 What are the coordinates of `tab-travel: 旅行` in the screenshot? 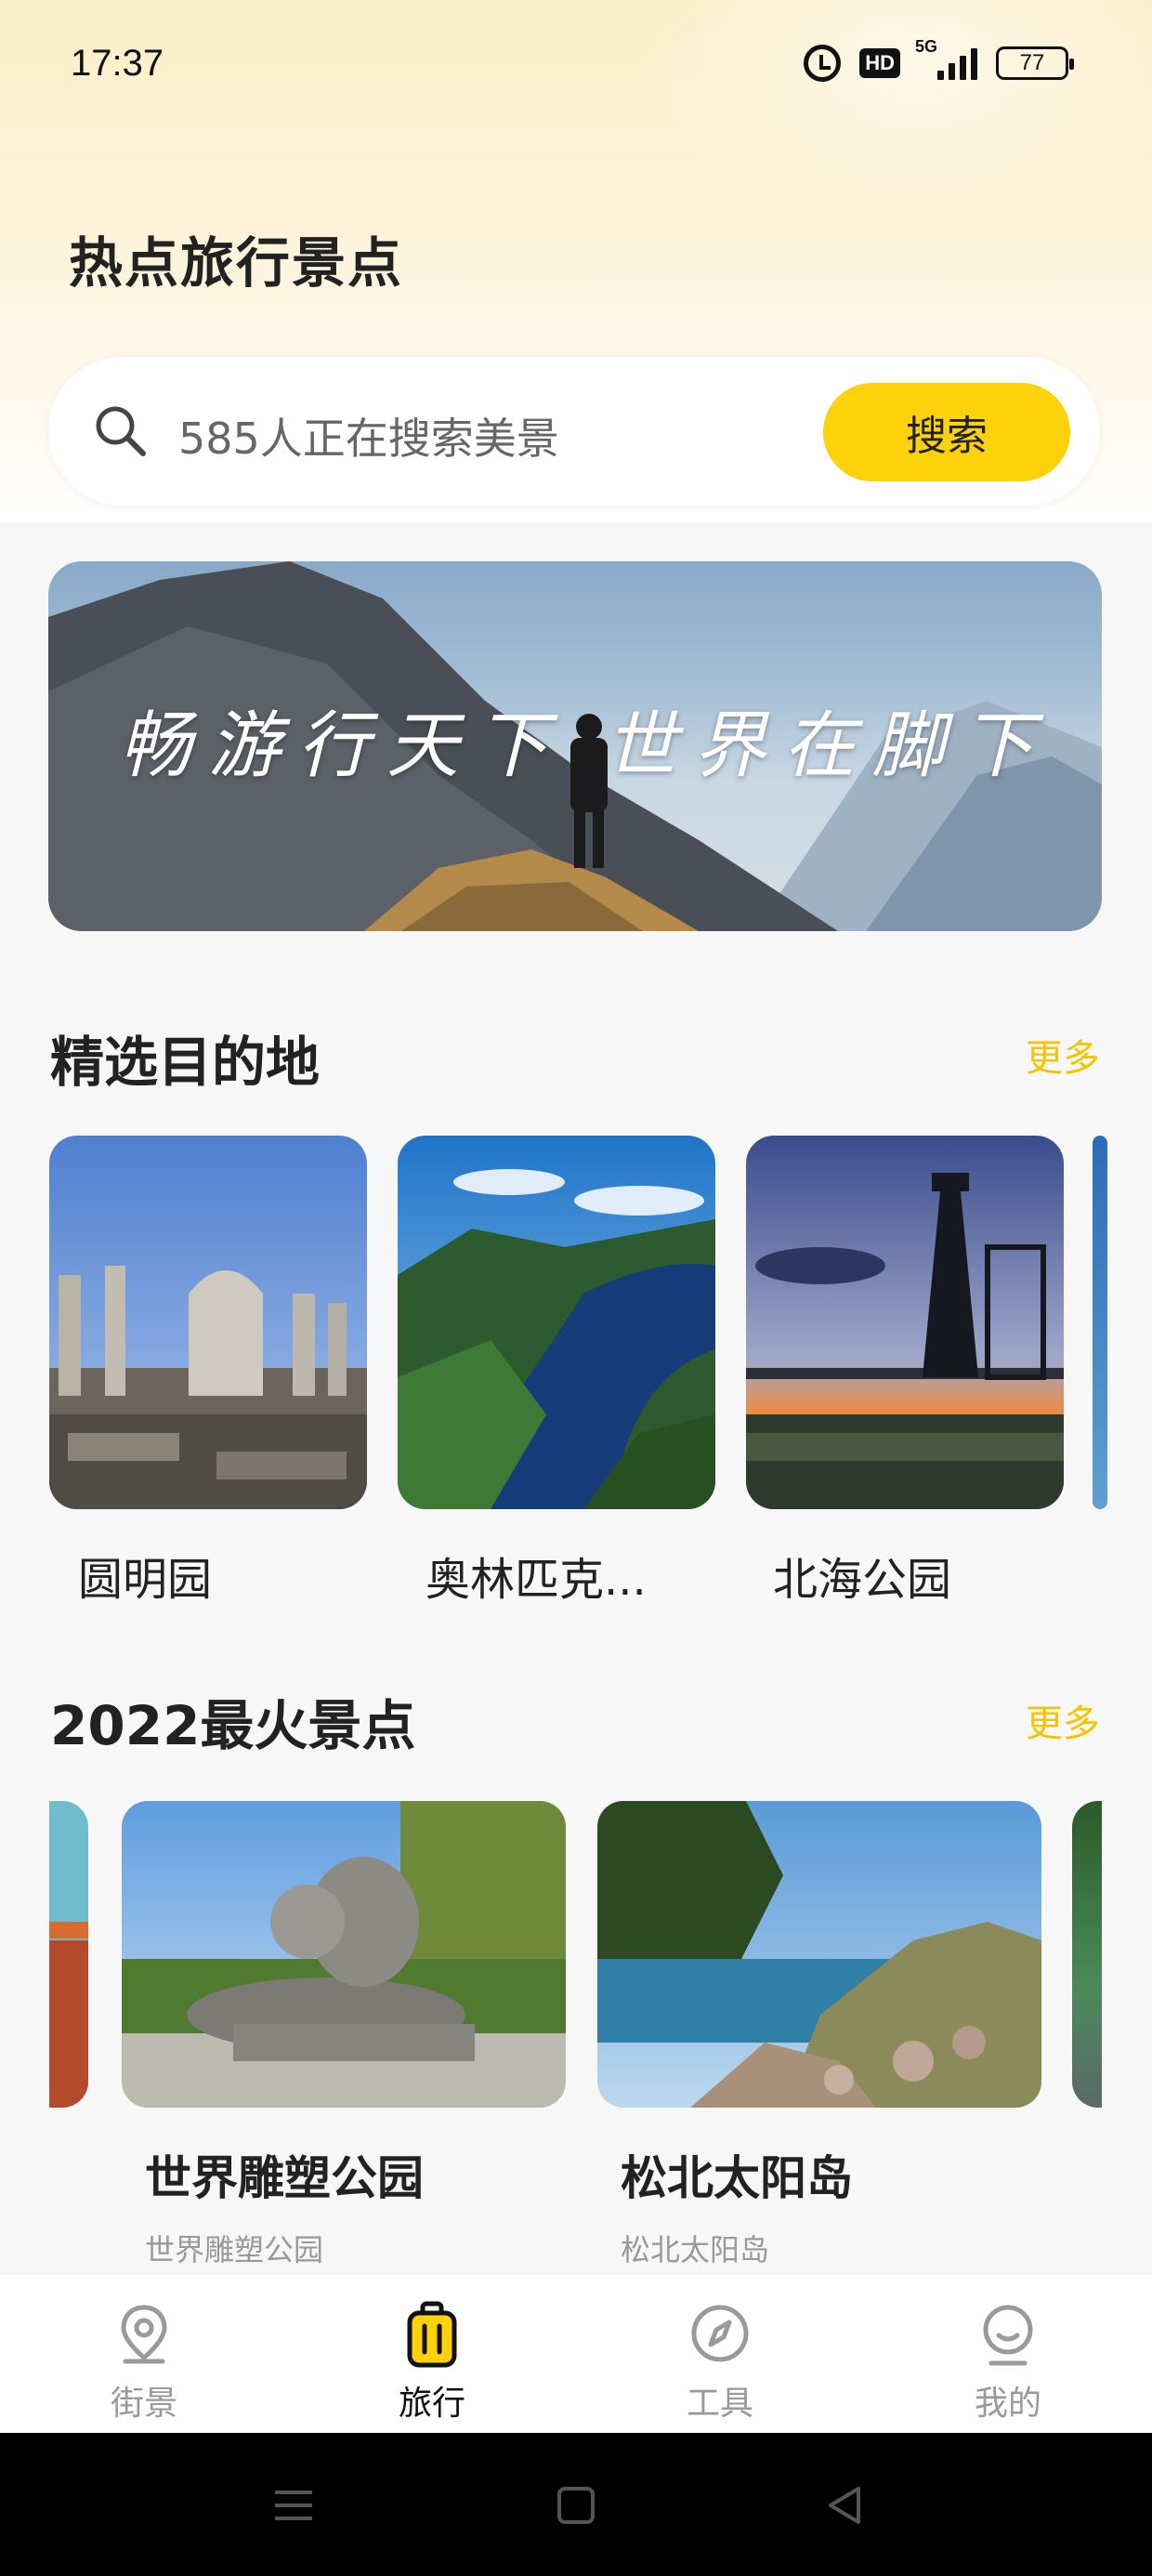 It's located at (432, 2354).